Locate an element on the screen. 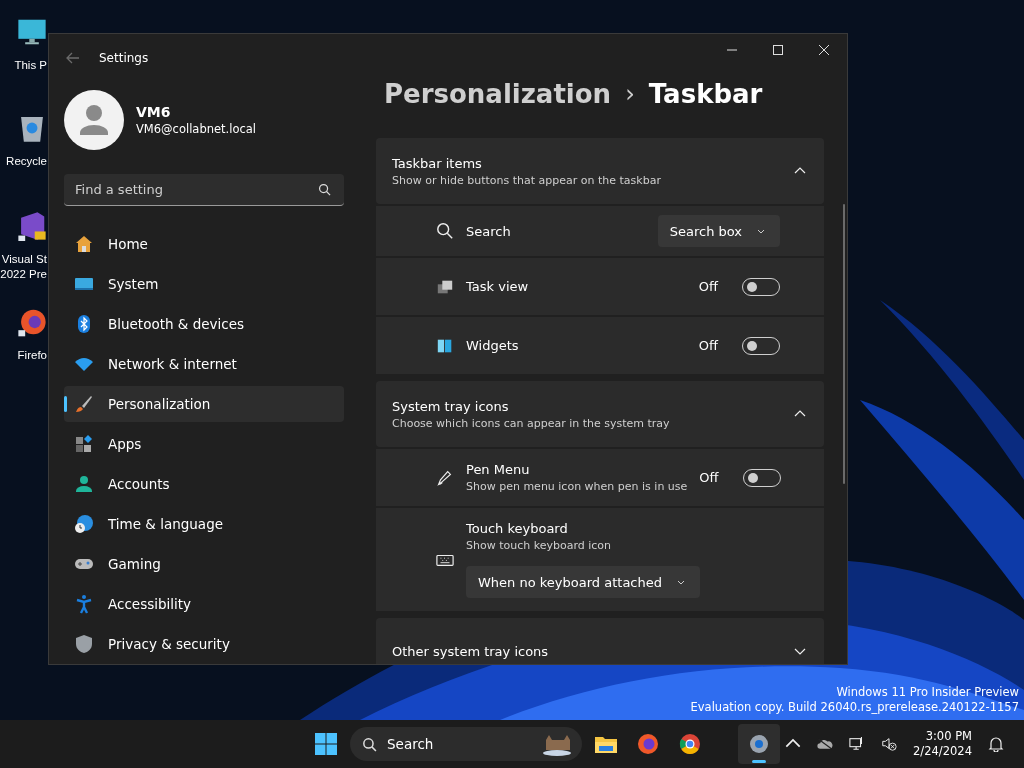 The image size is (1024, 768). watermark-text: Windows 11 Pro Insider Preview is located at coordinates (927, 692).